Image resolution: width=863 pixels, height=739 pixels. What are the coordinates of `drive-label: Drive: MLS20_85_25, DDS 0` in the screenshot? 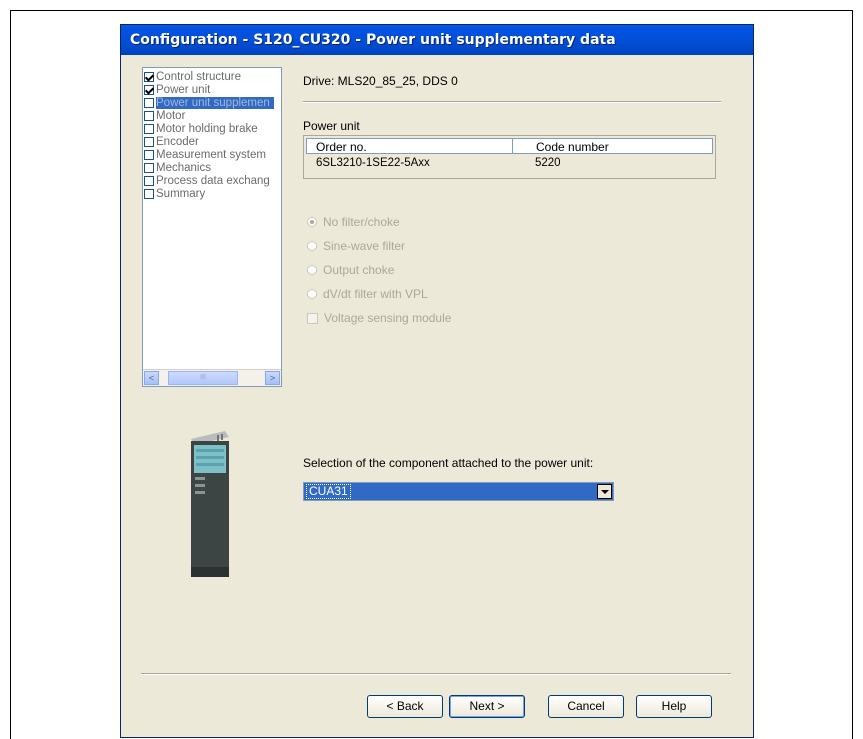 It's located at (380, 81).